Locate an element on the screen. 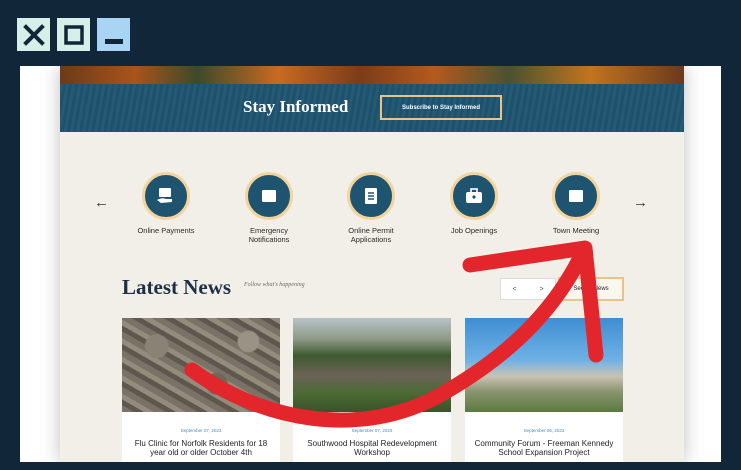 This screenshot has height=470, width=741. quick-link-label: Online Permit Applications is located at coordinates (371, 235).